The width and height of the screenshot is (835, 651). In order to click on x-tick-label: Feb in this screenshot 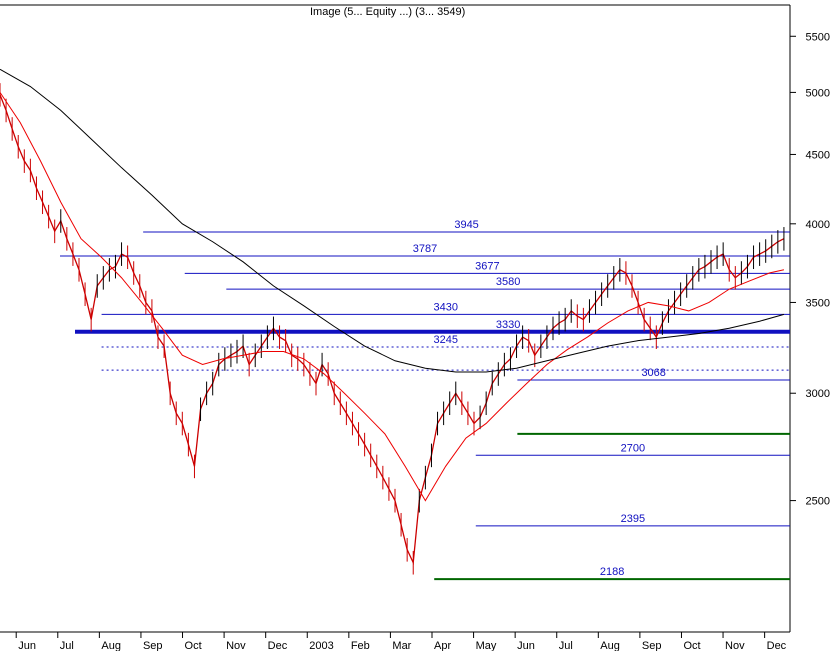, I will do `click(360, 645)`.